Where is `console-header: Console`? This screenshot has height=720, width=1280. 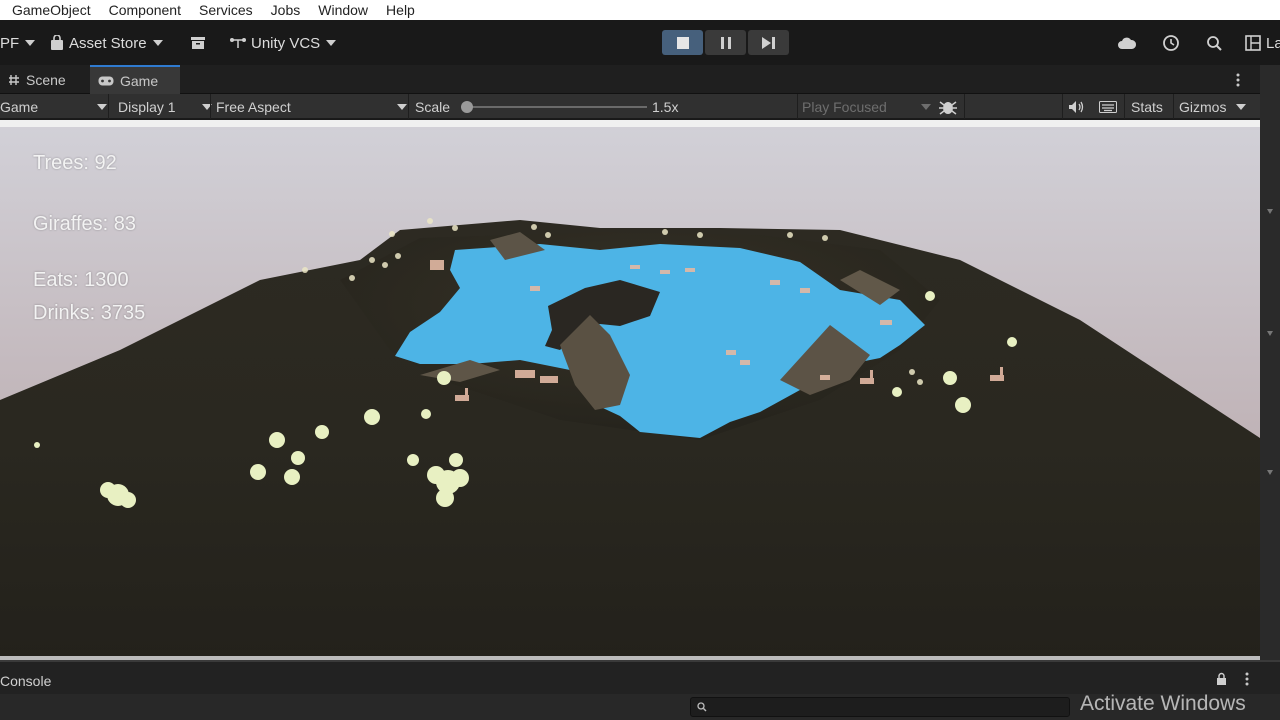 console-header: Console is located at coordinates (640, 677).